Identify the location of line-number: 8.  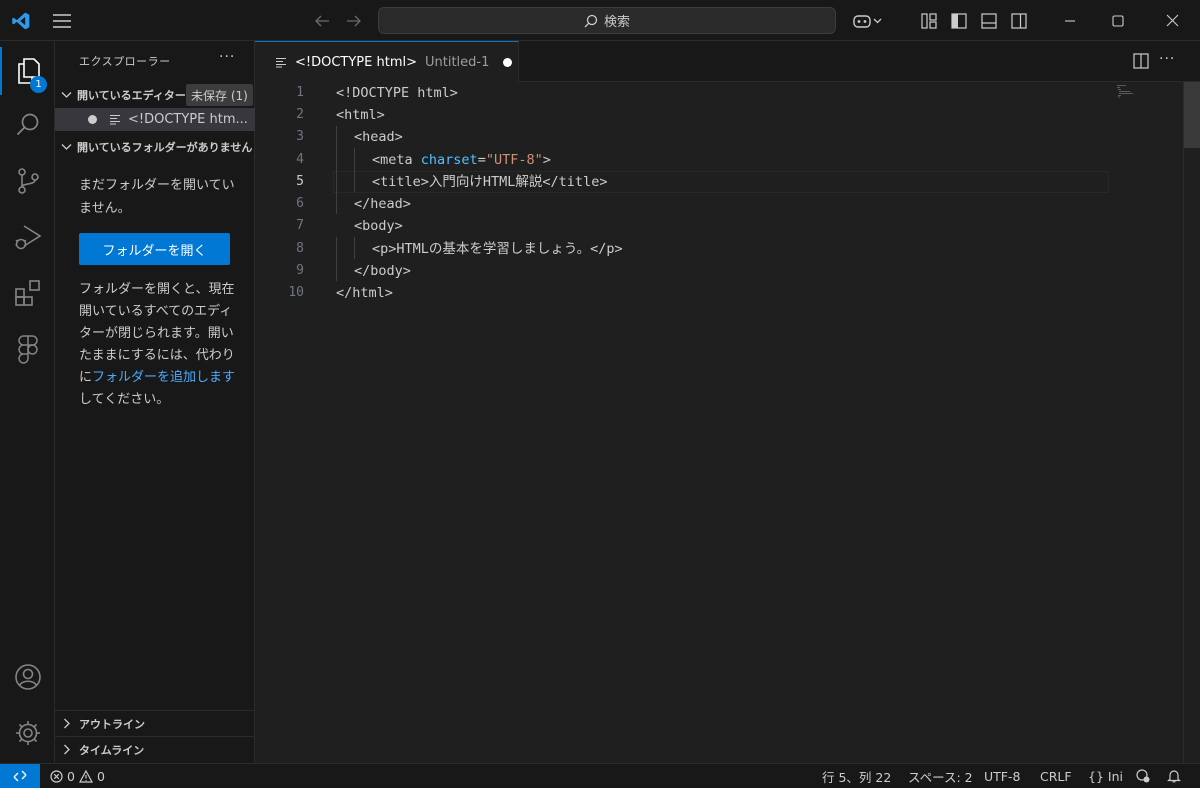
(300, 248).